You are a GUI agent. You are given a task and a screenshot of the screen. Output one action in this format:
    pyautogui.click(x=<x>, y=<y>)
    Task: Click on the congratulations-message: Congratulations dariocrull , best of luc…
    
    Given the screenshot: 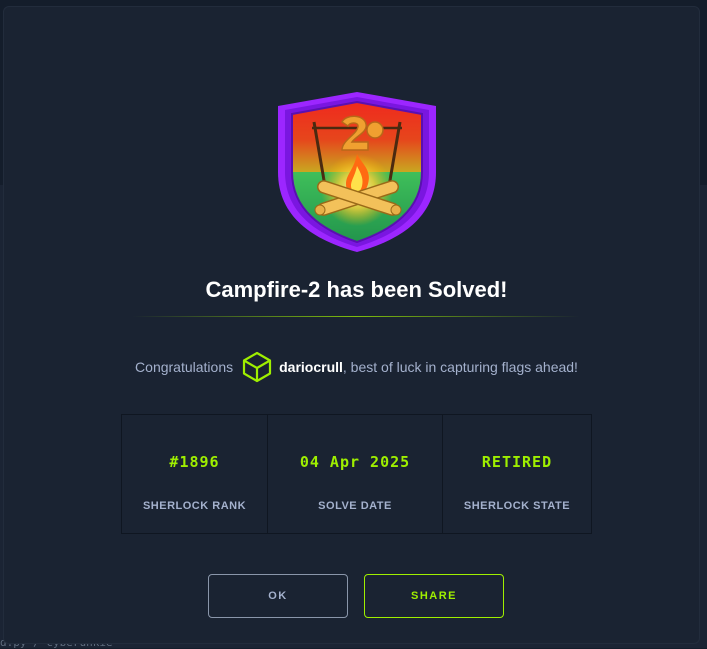 What is the action you would take?
    pyautogui.click(x=355, y=367)
    